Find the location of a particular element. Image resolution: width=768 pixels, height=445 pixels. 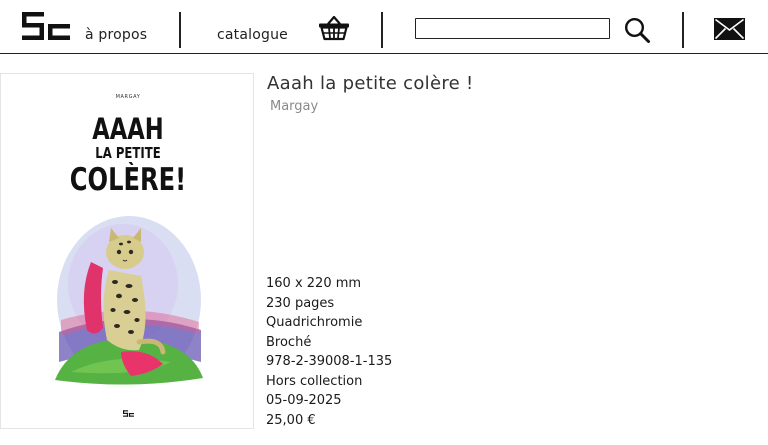

nav-catalogue-link: catalogue is located at coordinates (252, 35).